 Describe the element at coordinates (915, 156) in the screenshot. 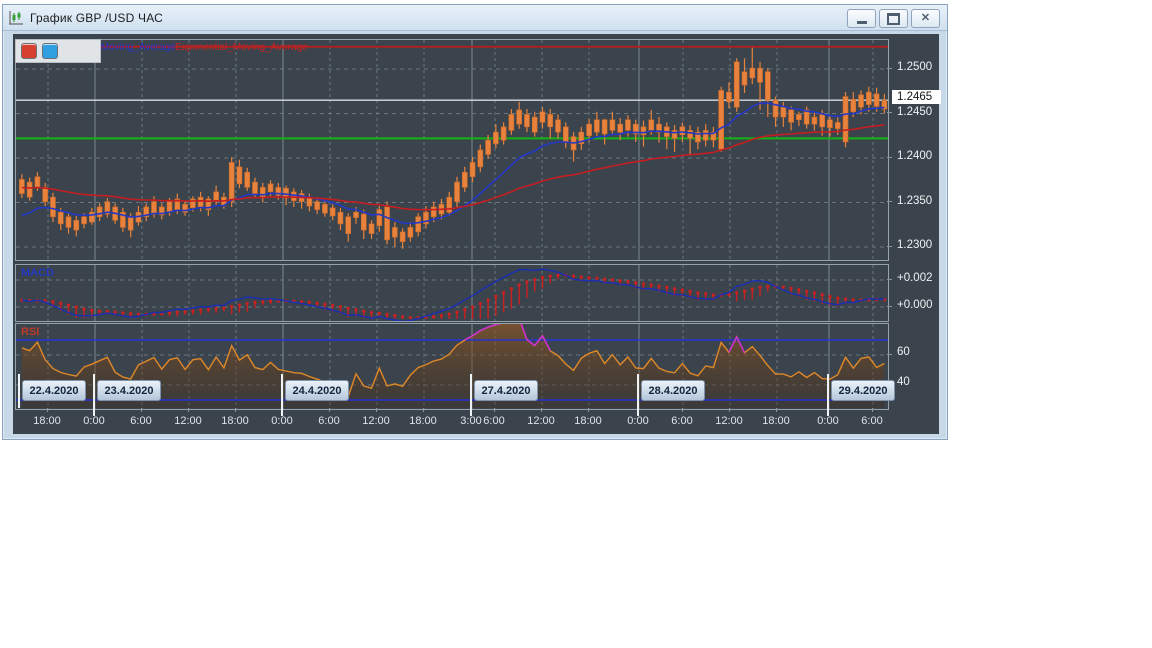

I see `price-axis-label: 1.2400` at that location.